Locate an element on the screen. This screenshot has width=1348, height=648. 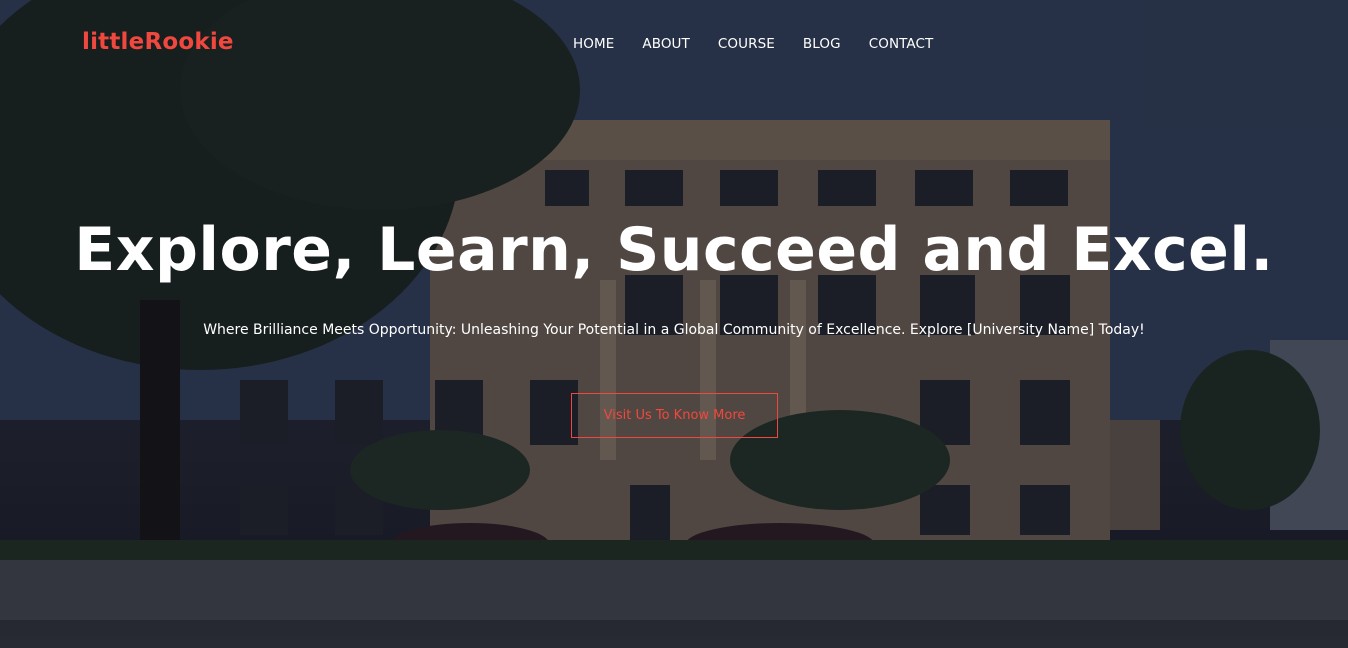
main-nav: HOME ABOUT COURSE BLOG CONTACT is located at coordinates (753, 44).